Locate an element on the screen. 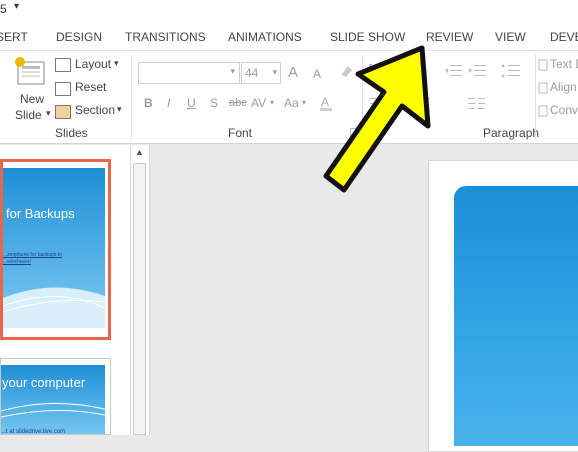 The image size is (578, 452). character-spacing-button: AV is located at coordinates (258, 103).